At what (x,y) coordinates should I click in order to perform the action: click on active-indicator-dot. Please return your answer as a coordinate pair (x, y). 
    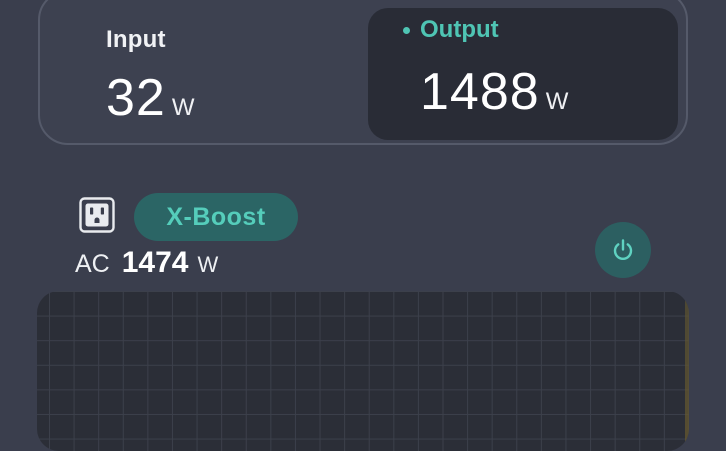
    Looking at the image, I should click on (406, 30).